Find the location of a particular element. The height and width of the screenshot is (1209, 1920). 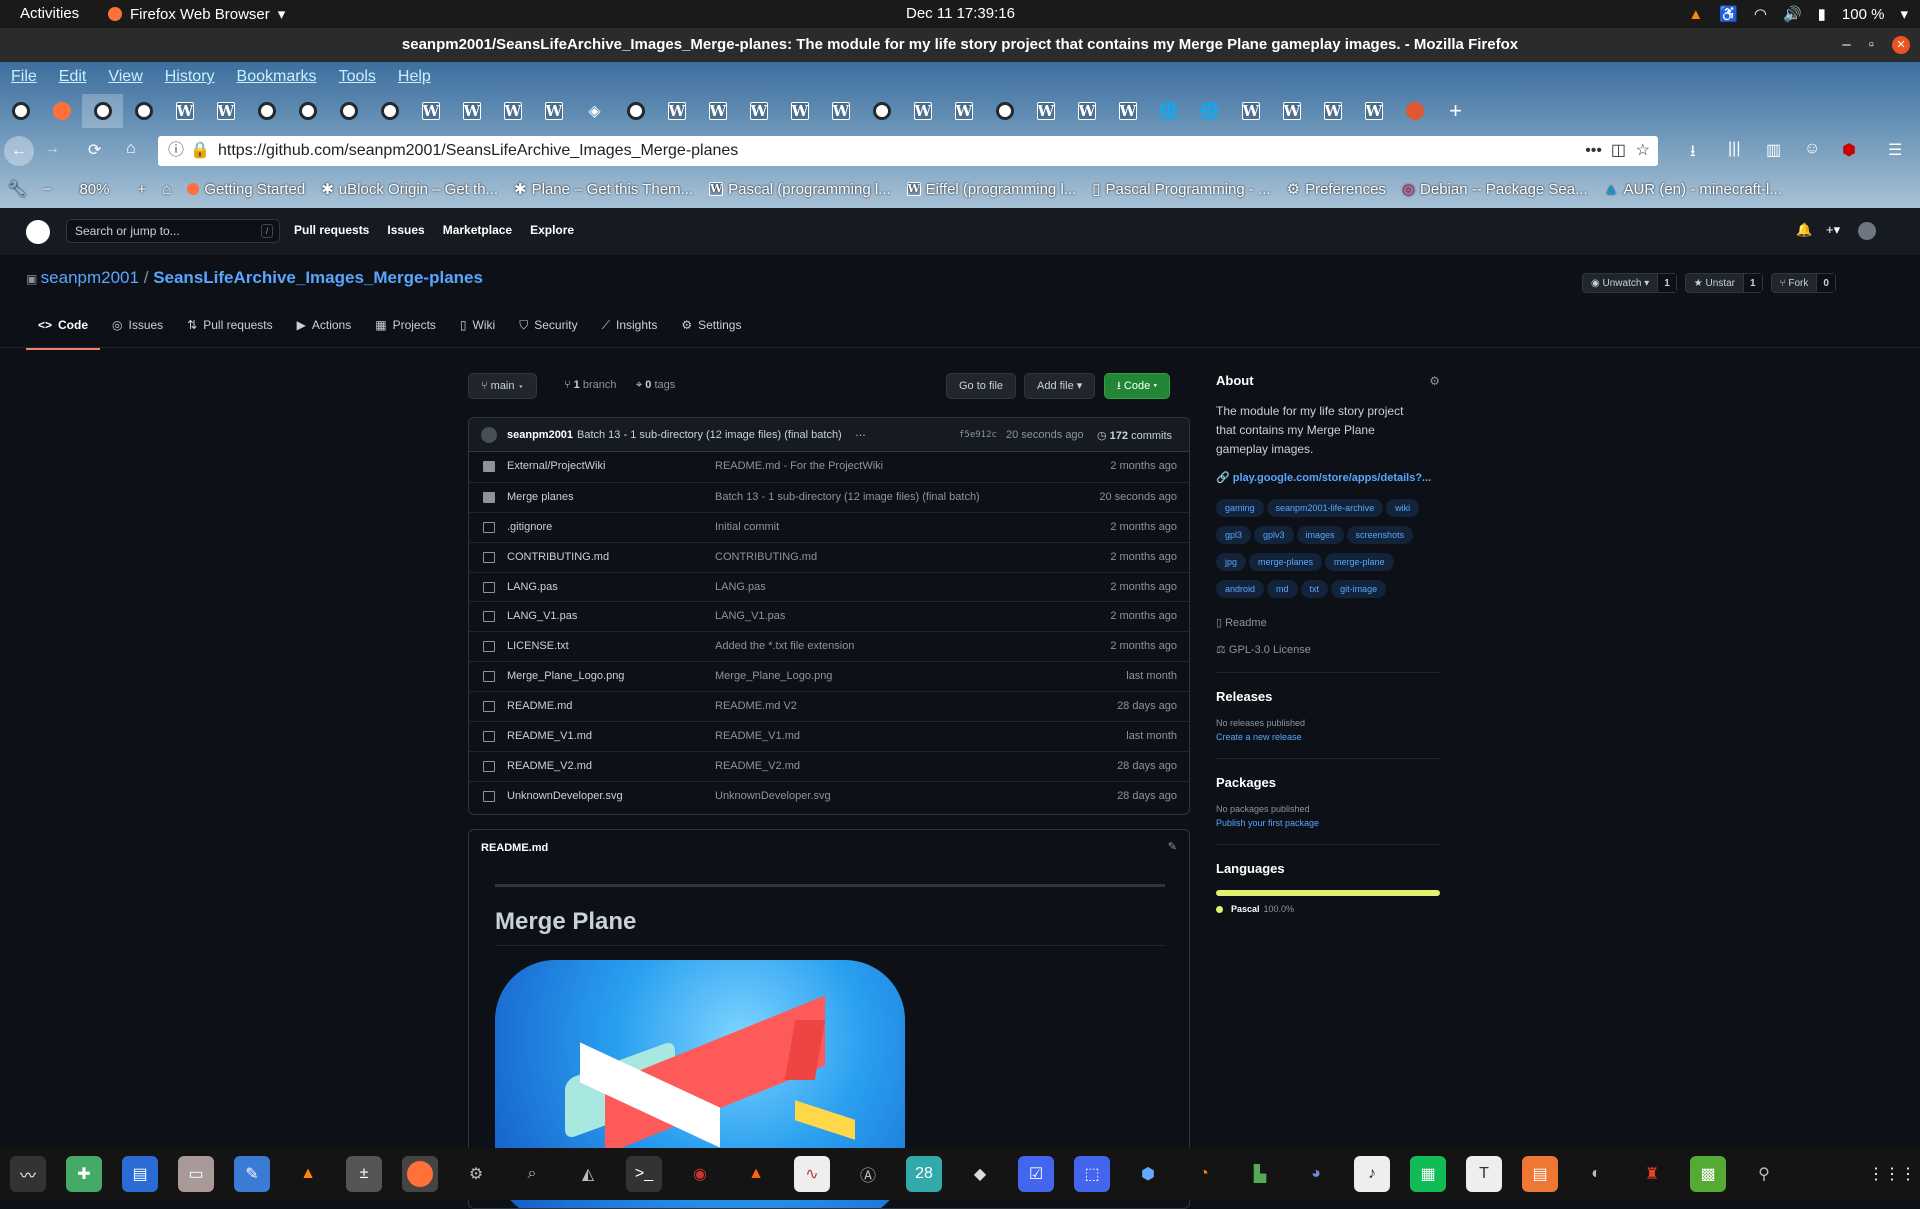

wifi-icon: ◠ is located at coordinates (1760, 14).